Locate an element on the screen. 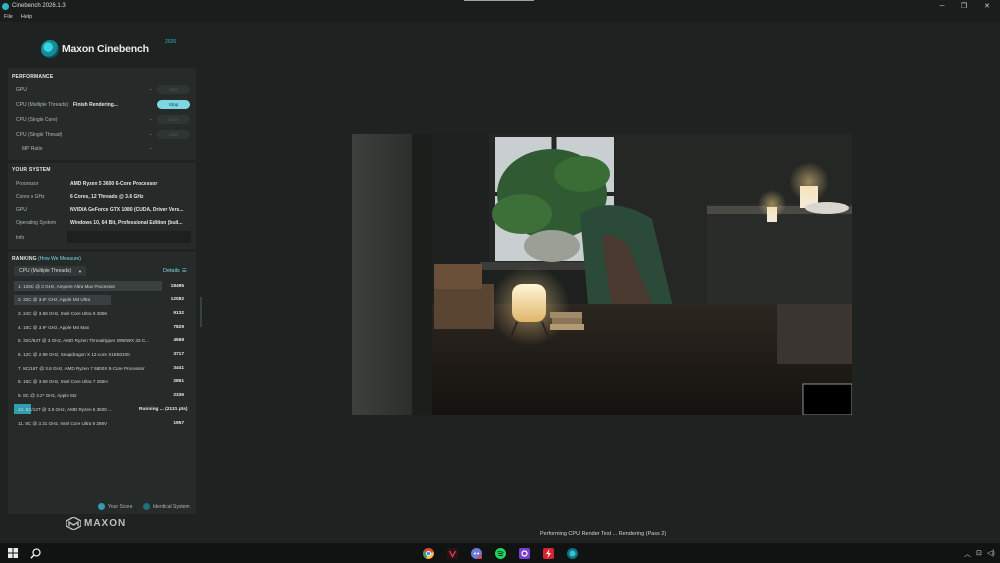 Image resolution: width=1000 pixels, height=563 pixels. ranking-score: 12082 is located at coordinates (177, 300).